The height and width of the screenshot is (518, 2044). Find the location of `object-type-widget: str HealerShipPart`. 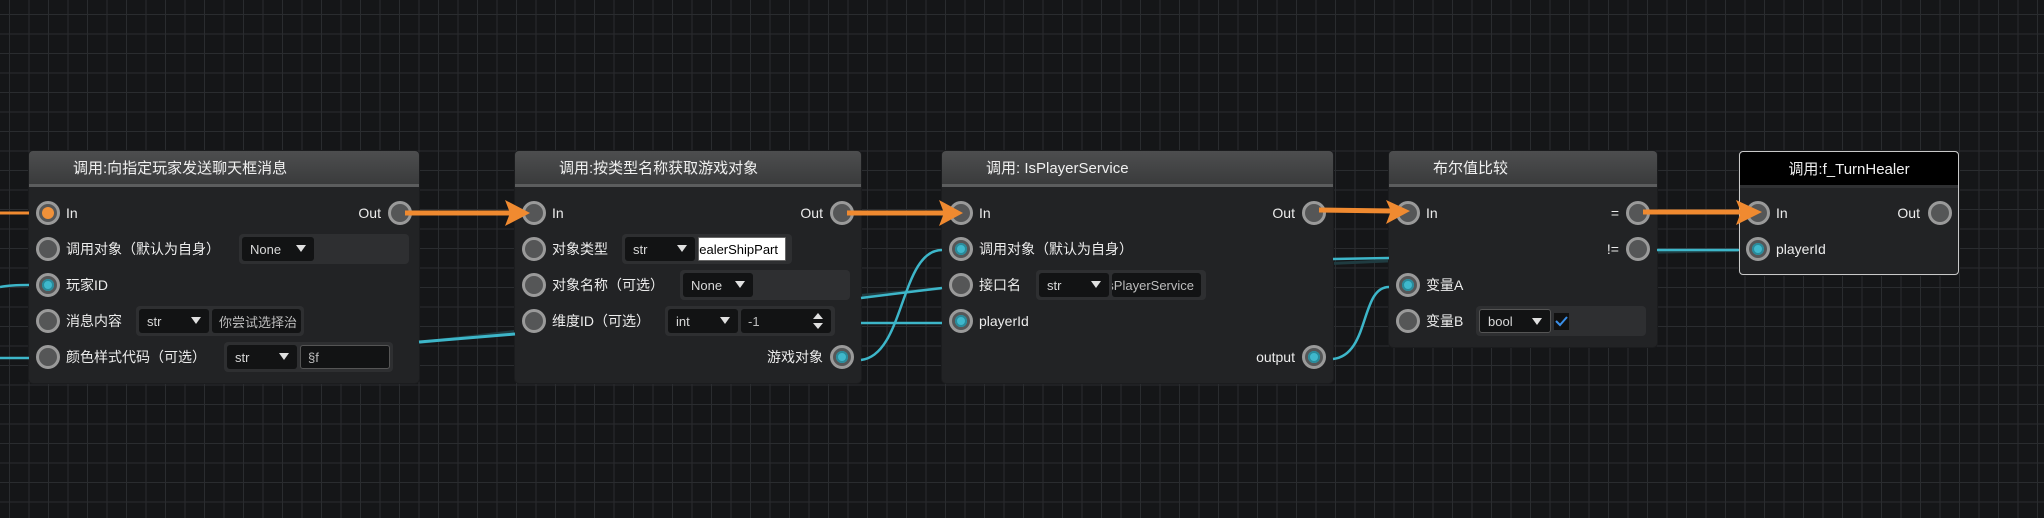

object-type-widget: str HealerShipPart is located at coordinates (707, 249).